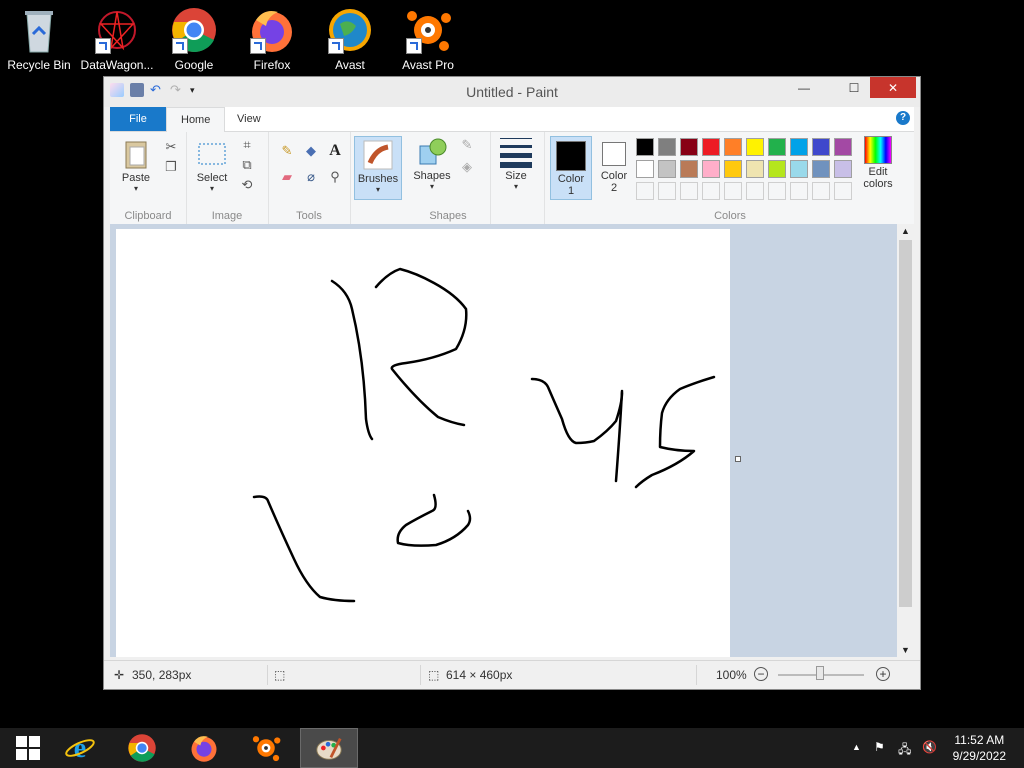 This screenshot has width=1024, height=768. I want to click on maximize-button: ☐, so click(854, 87).